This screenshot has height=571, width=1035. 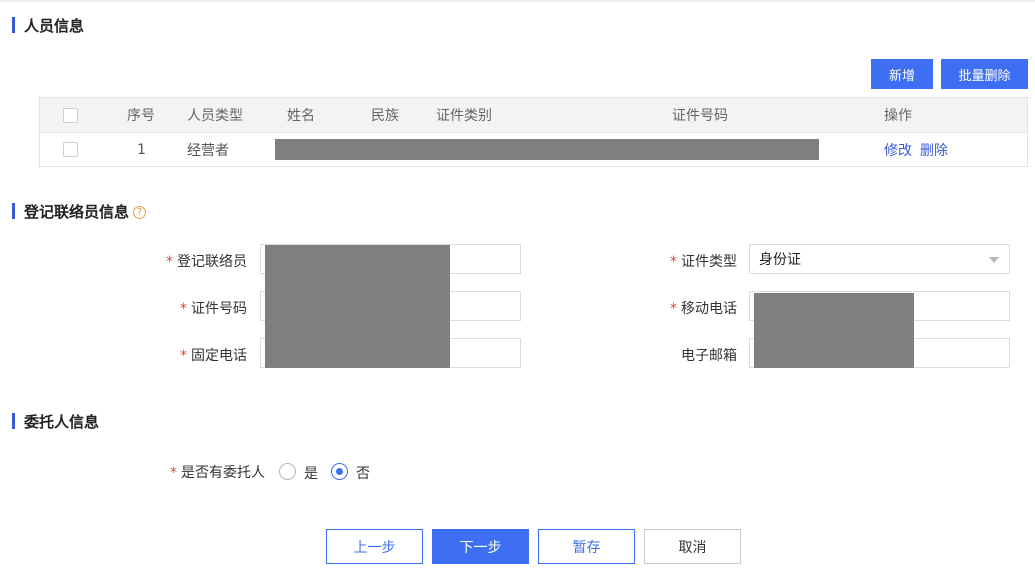 I want to click on table-header: 序号 人员类型 姓名 民族 证件类别 证件号码 操作, so click(x=533, y=115).